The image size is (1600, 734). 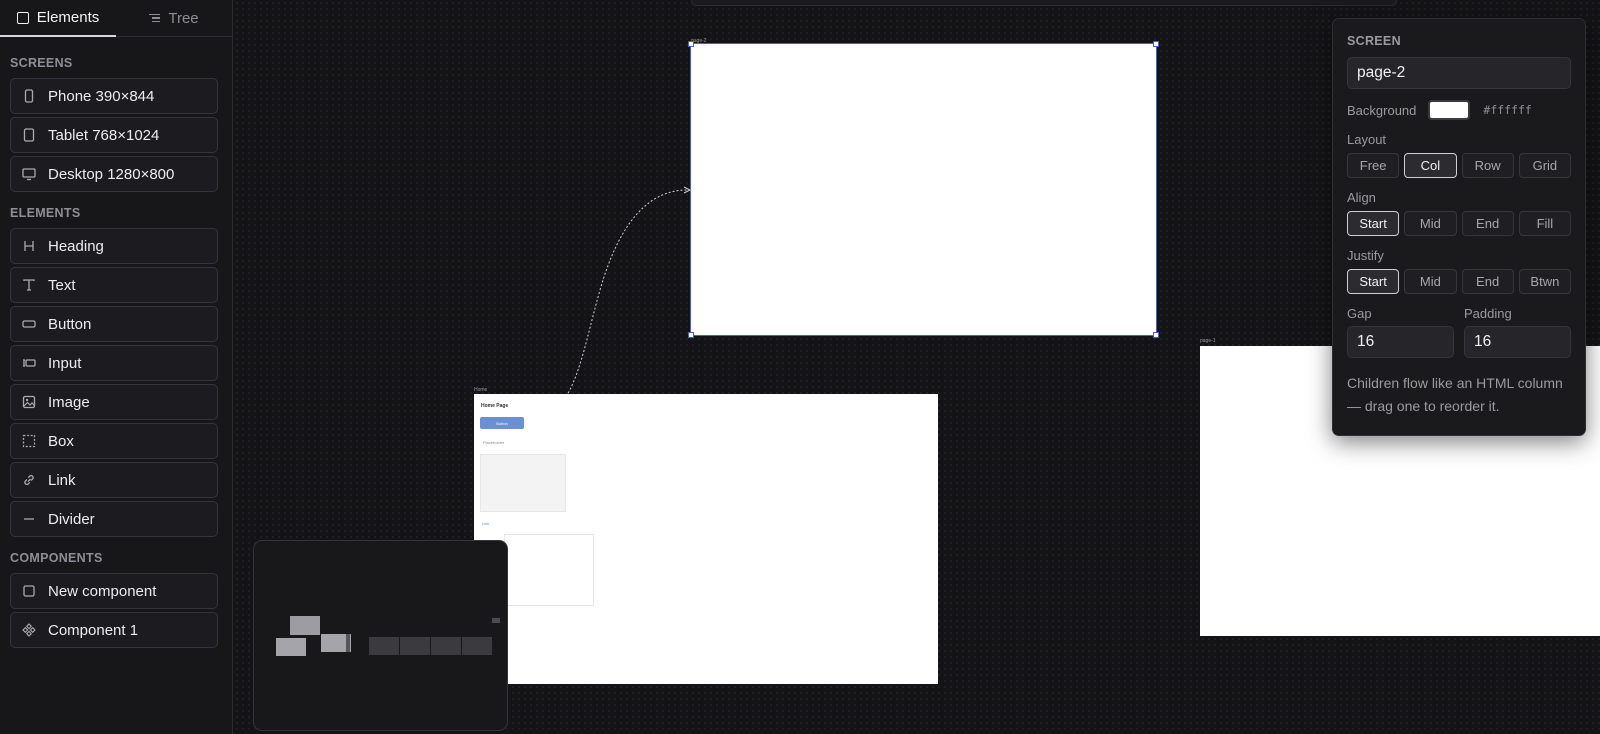 I want to click on screen-item-tablet: Tablet 768×1024, so click(x=114, y=135).